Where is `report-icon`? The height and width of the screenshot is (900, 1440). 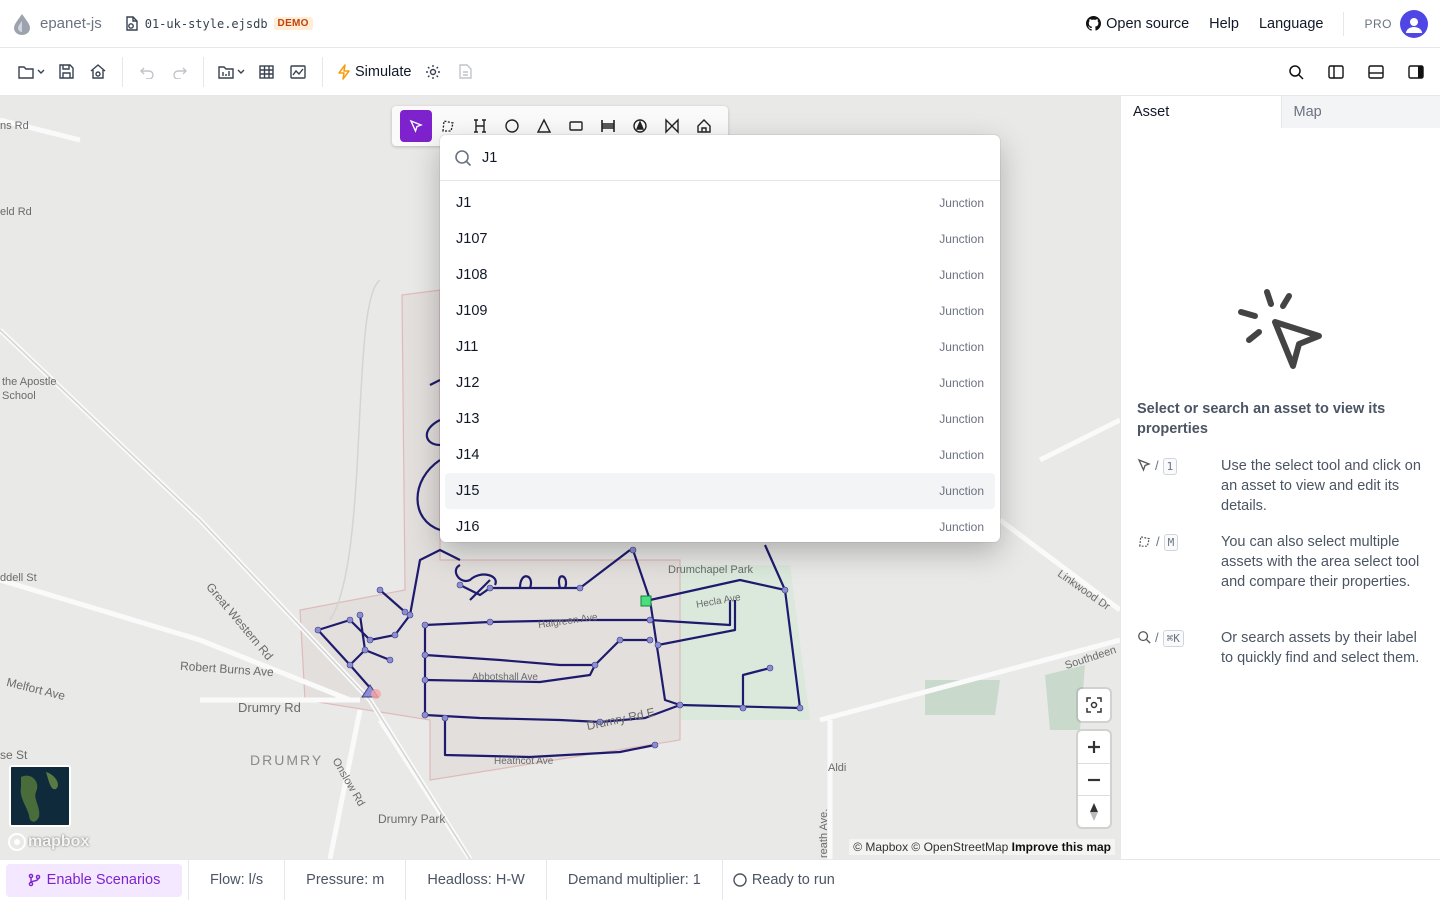
report-icon is located at coordinates (465, 71).